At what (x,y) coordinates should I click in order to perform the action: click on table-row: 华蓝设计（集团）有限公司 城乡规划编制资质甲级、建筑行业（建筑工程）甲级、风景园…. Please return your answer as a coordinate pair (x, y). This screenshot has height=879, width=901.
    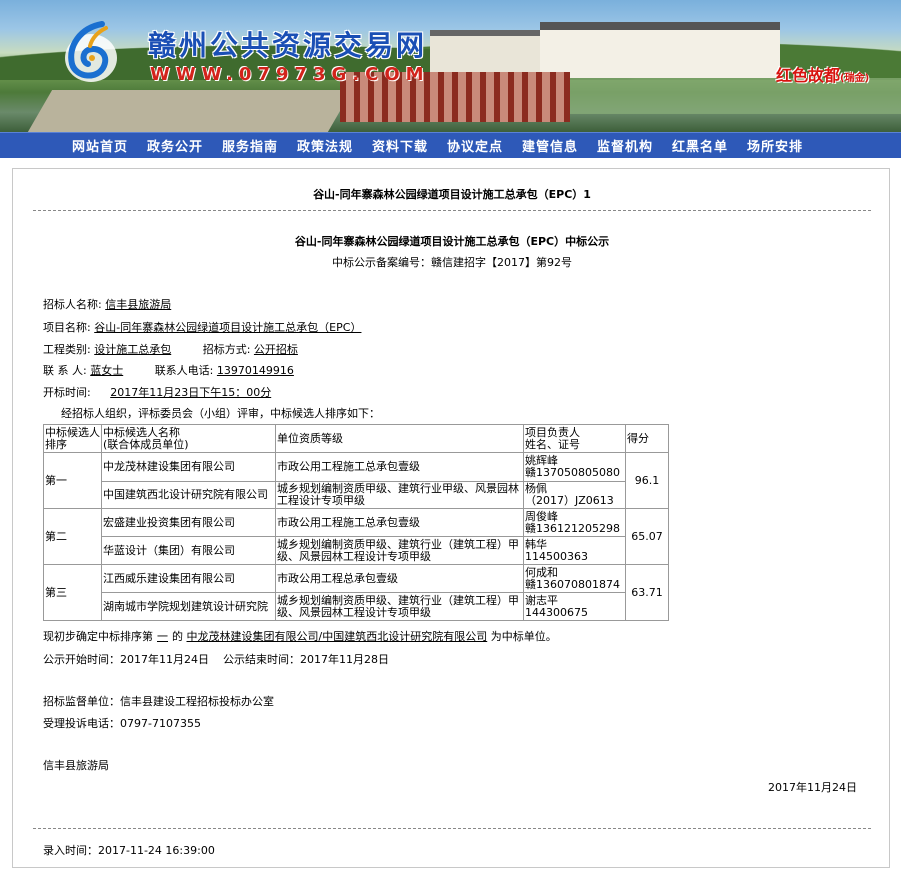
    Looking at the image, I should click on (356, 550).